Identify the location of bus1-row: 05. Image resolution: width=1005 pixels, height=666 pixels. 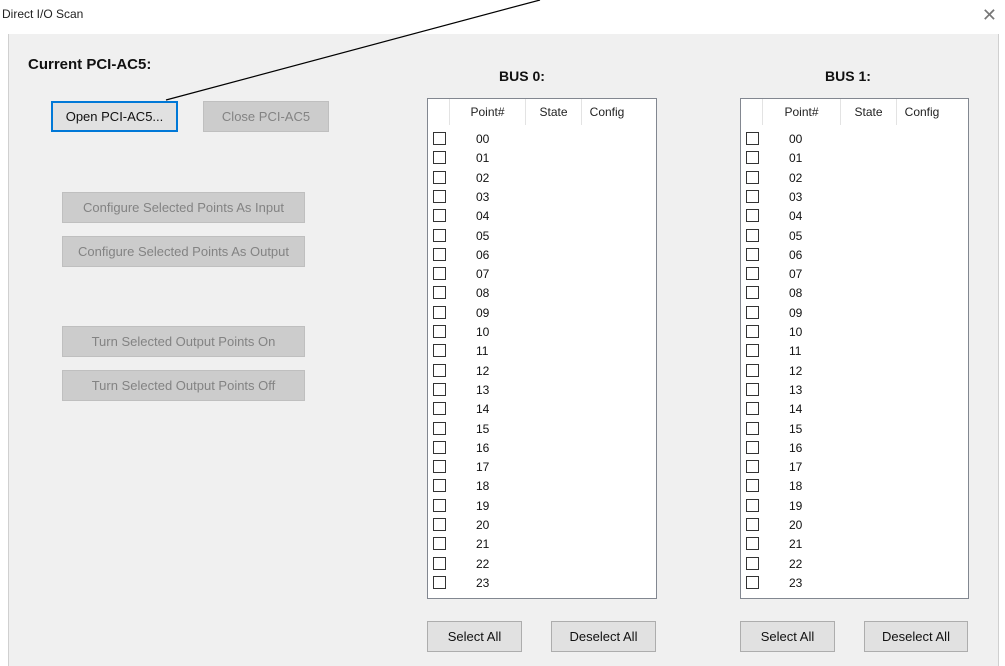
(854, 236).